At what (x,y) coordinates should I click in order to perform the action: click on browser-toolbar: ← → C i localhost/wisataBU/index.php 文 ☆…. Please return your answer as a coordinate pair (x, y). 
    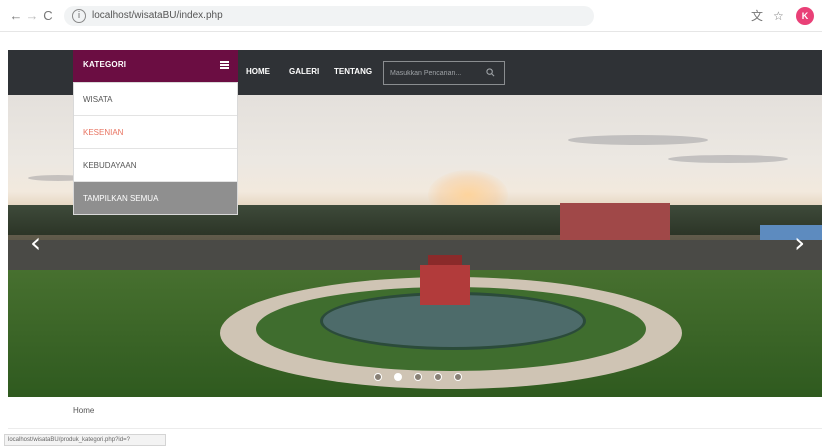
    Looking at the image, I should click on (411, 16).